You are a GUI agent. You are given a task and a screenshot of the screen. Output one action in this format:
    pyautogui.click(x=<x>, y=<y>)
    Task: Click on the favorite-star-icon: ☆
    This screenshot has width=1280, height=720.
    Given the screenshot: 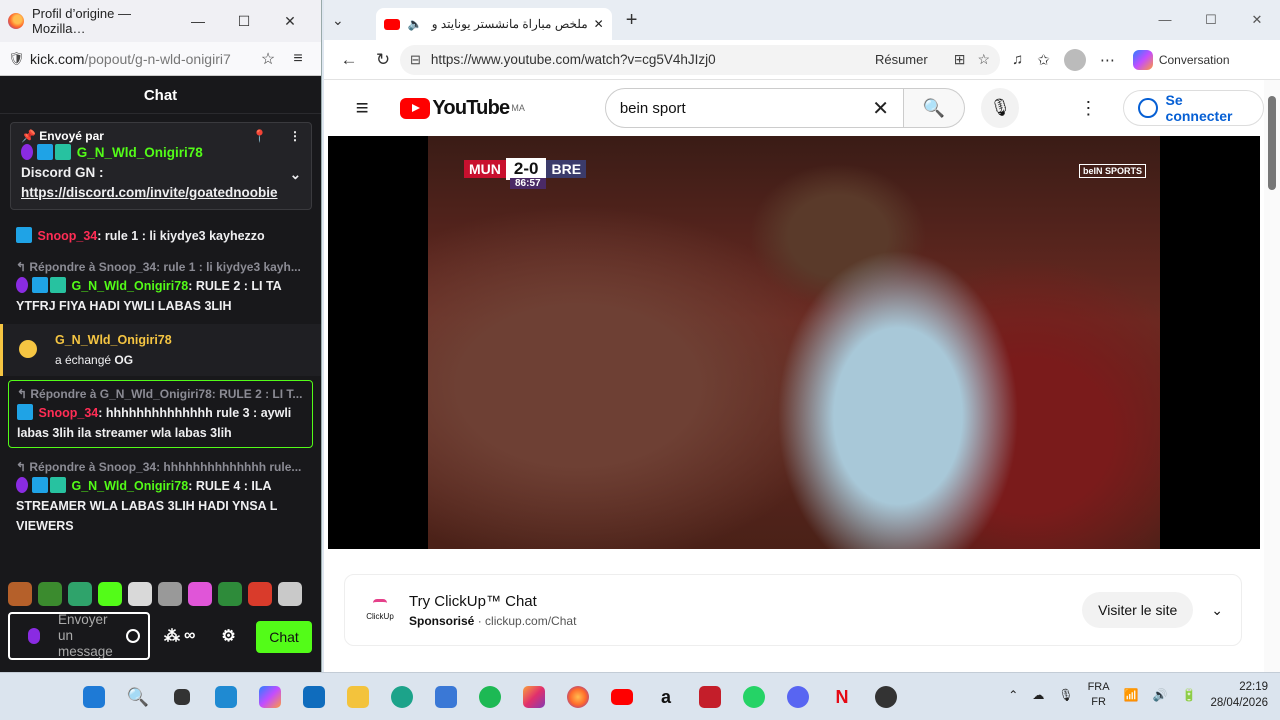 What is the action you would take?
    pyautogui.click(x=983, y=59)
    